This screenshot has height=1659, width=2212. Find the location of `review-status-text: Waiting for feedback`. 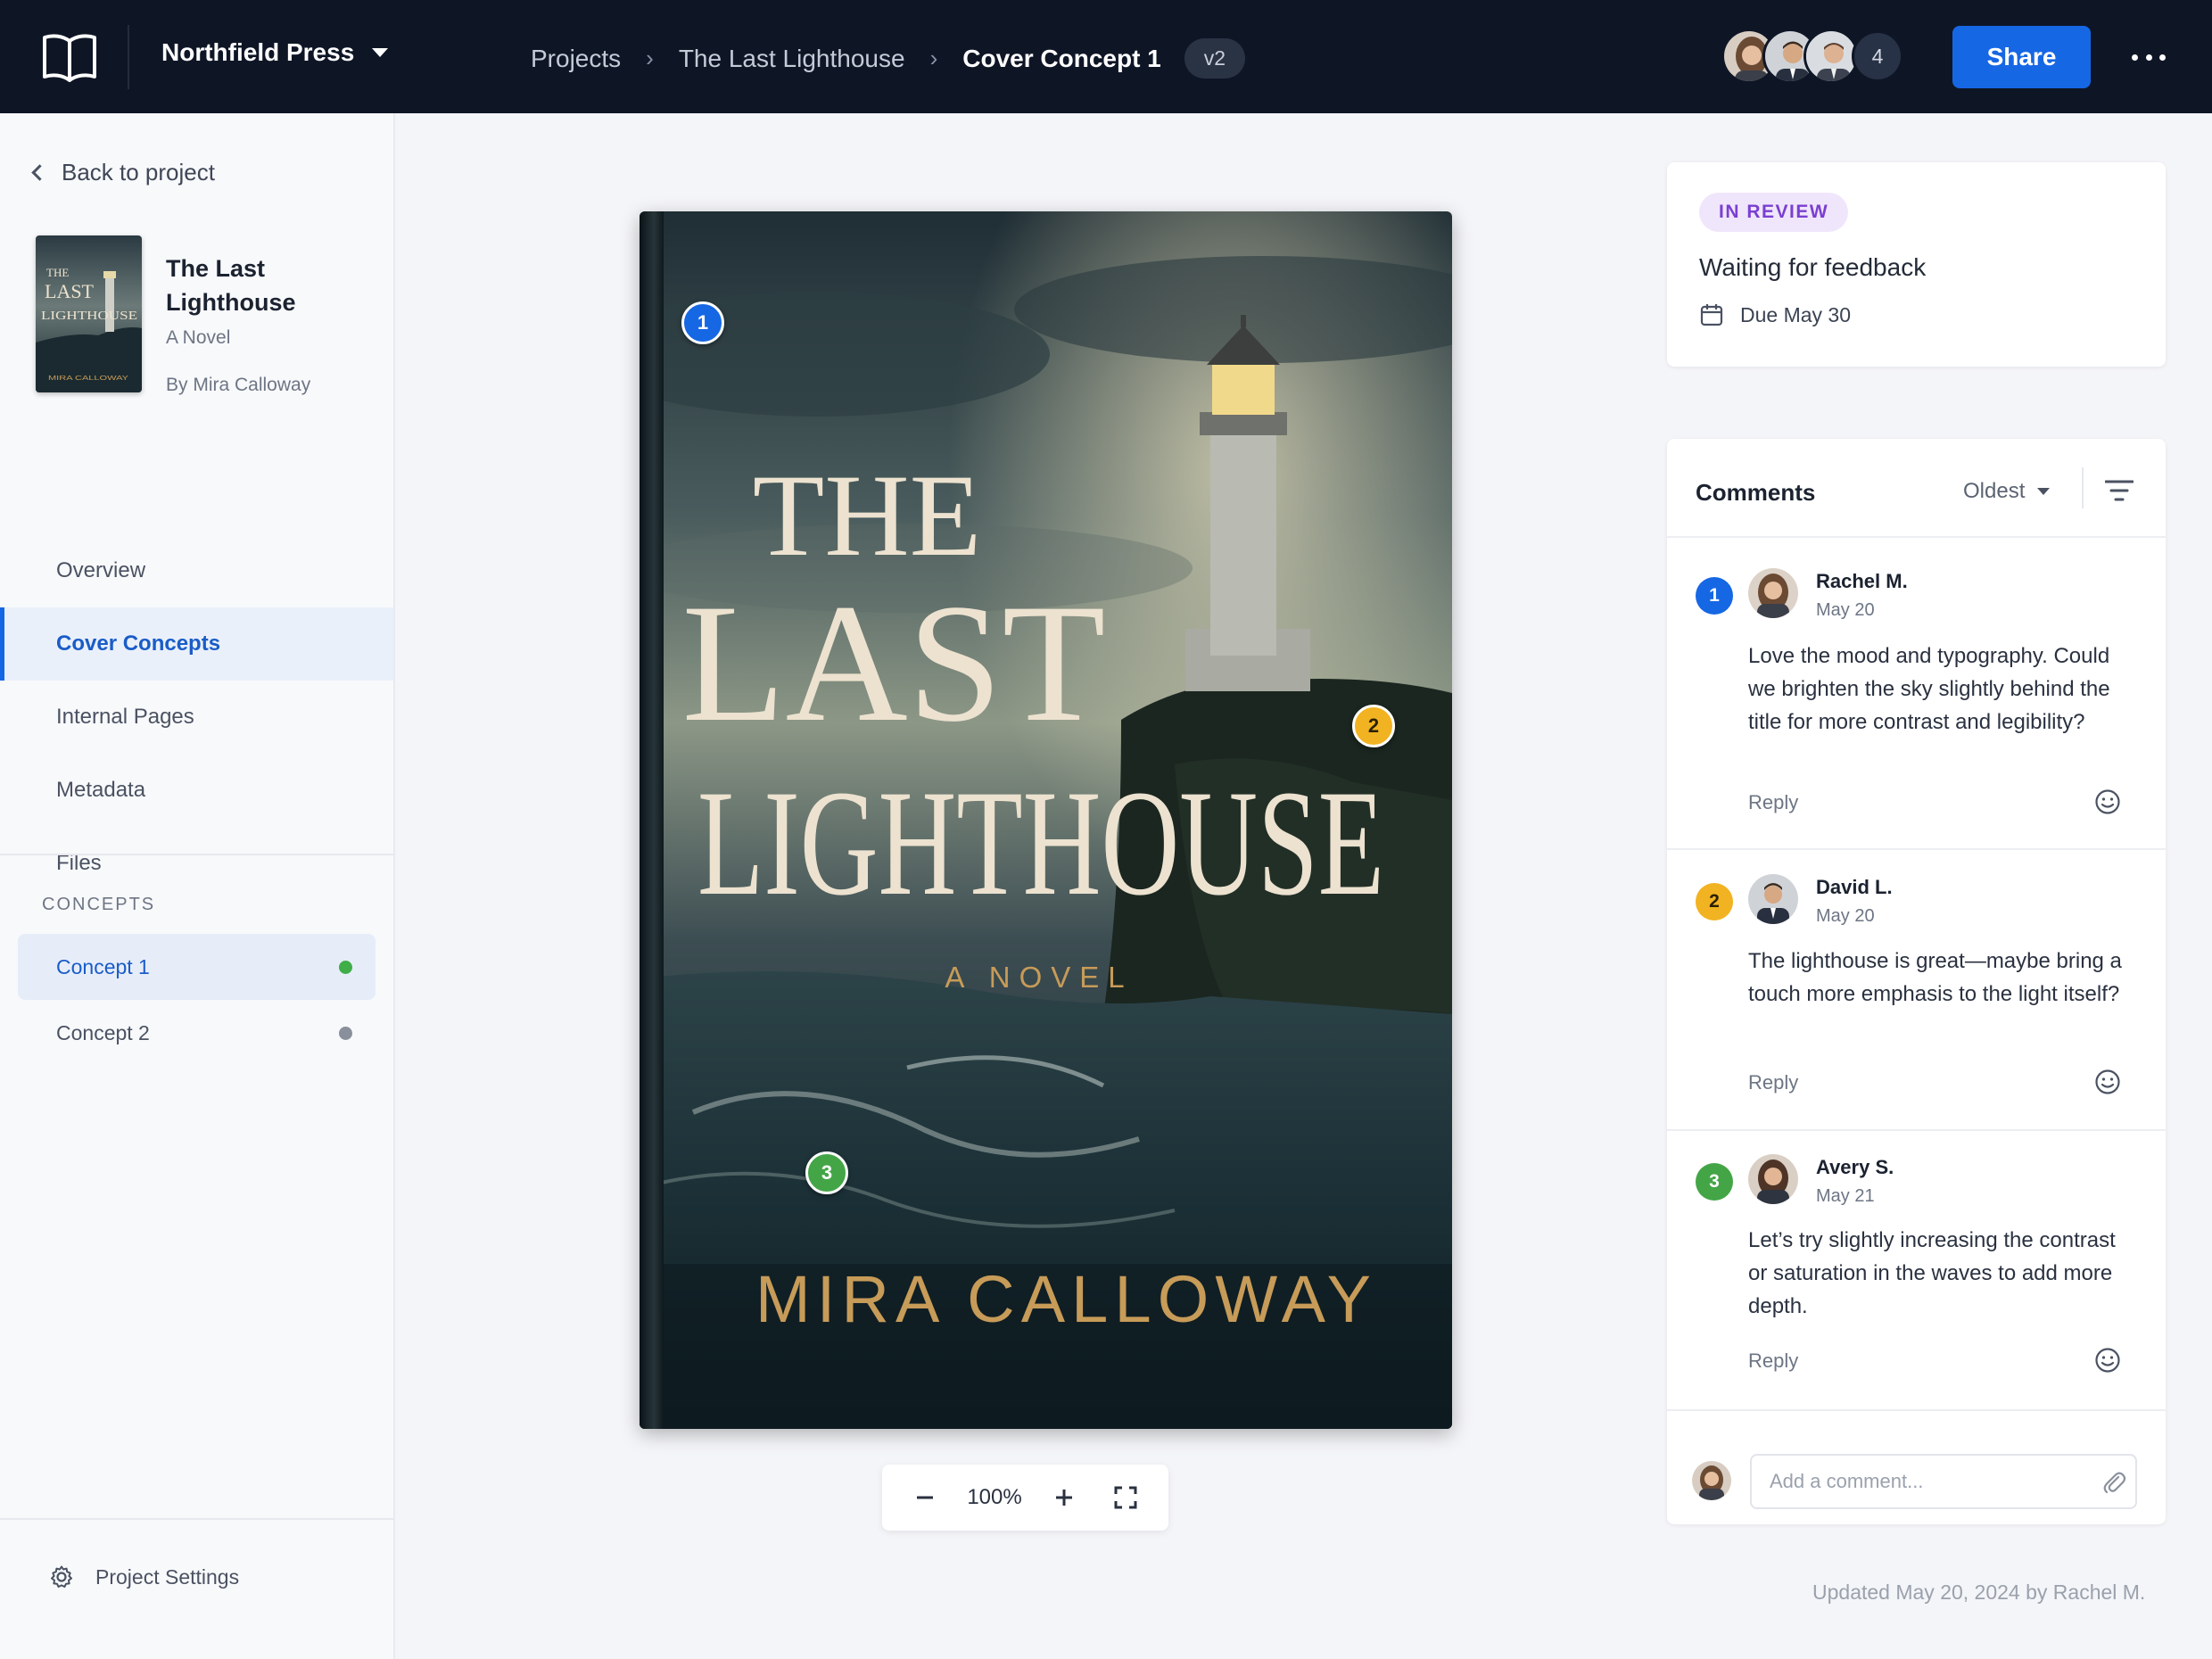

review-status-text: Waiting for feedback is located at coordinates (1813, 267).